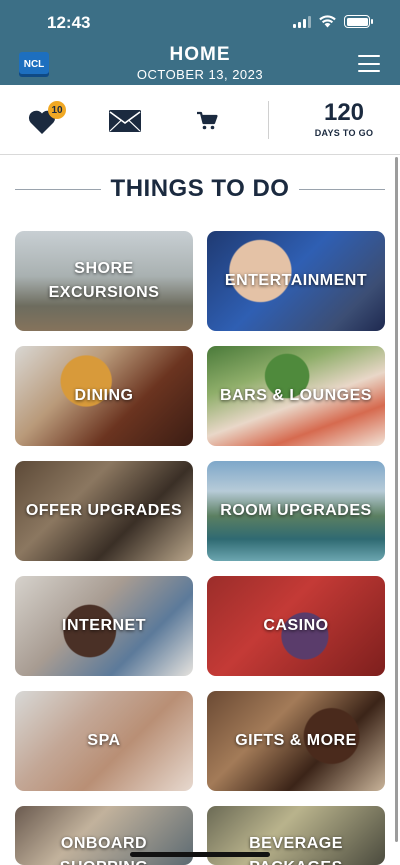 This screenshot has height=865, width=400. I want to click on tile-room-upgrades: ROOM UPGRADES, so click(296, 511).